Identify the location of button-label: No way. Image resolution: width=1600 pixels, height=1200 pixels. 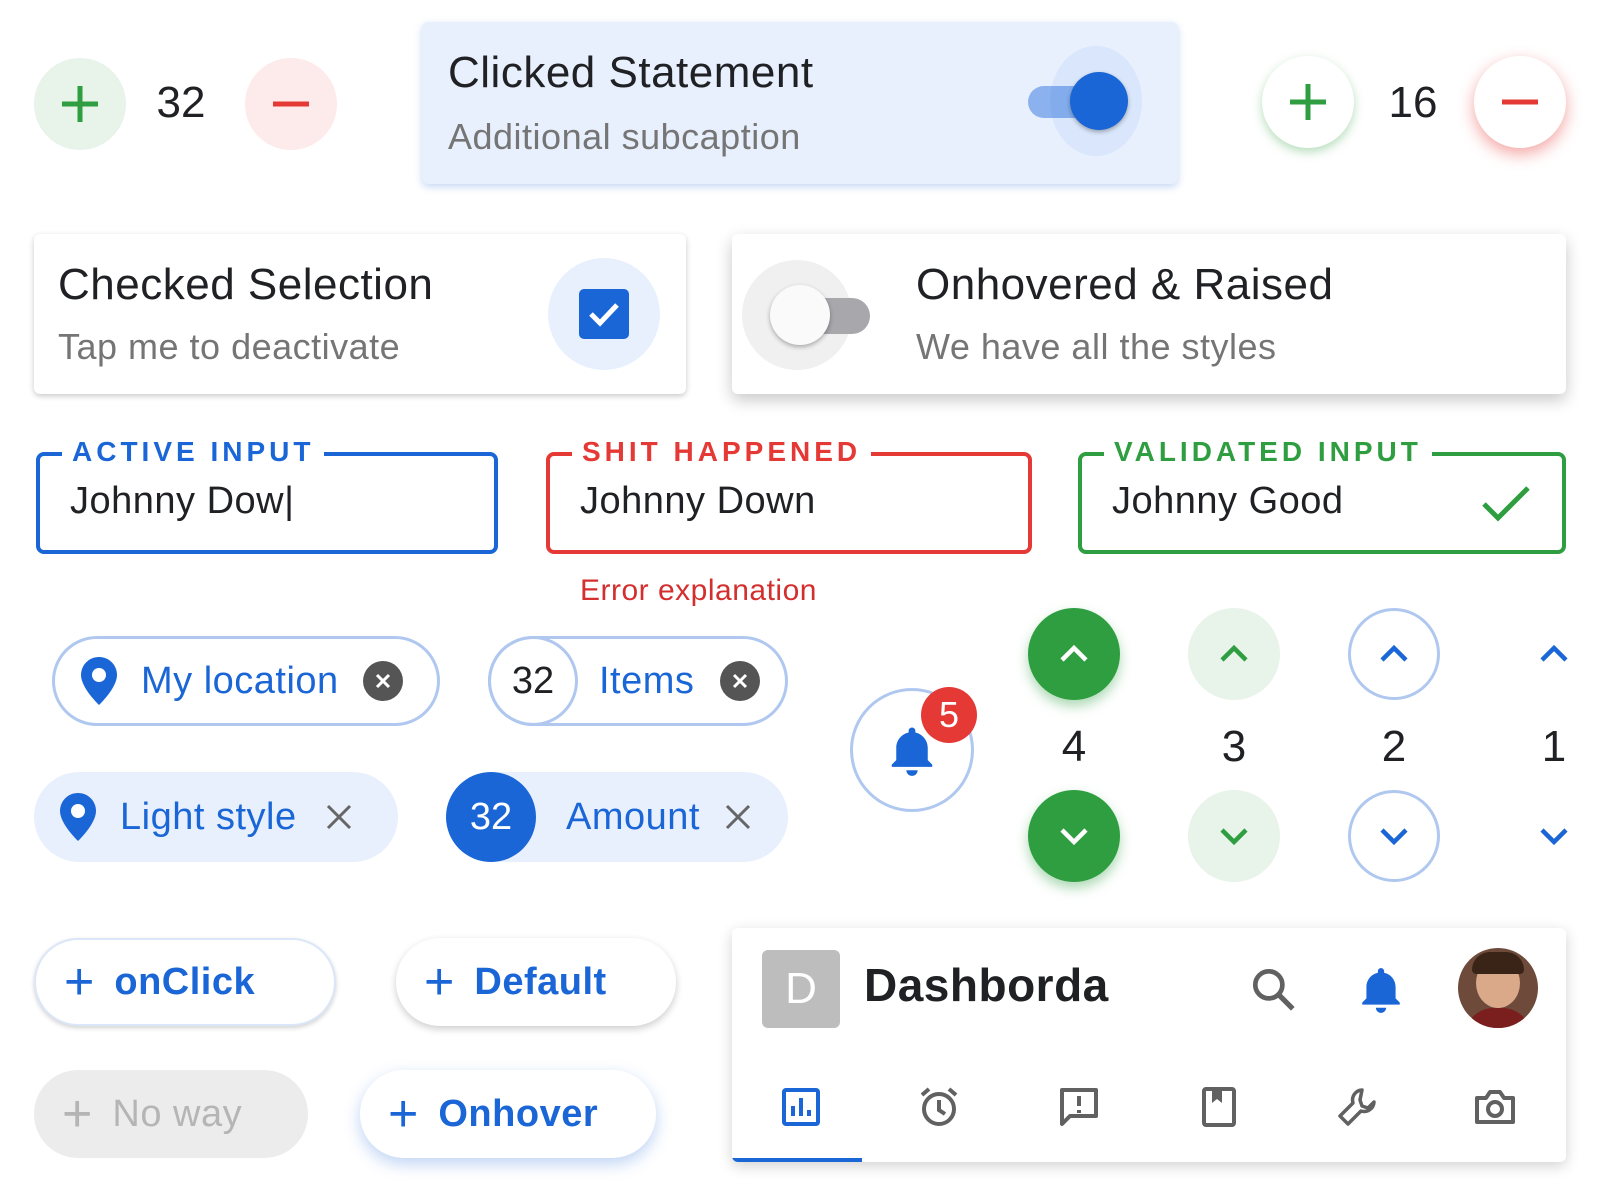
(177, 1113).